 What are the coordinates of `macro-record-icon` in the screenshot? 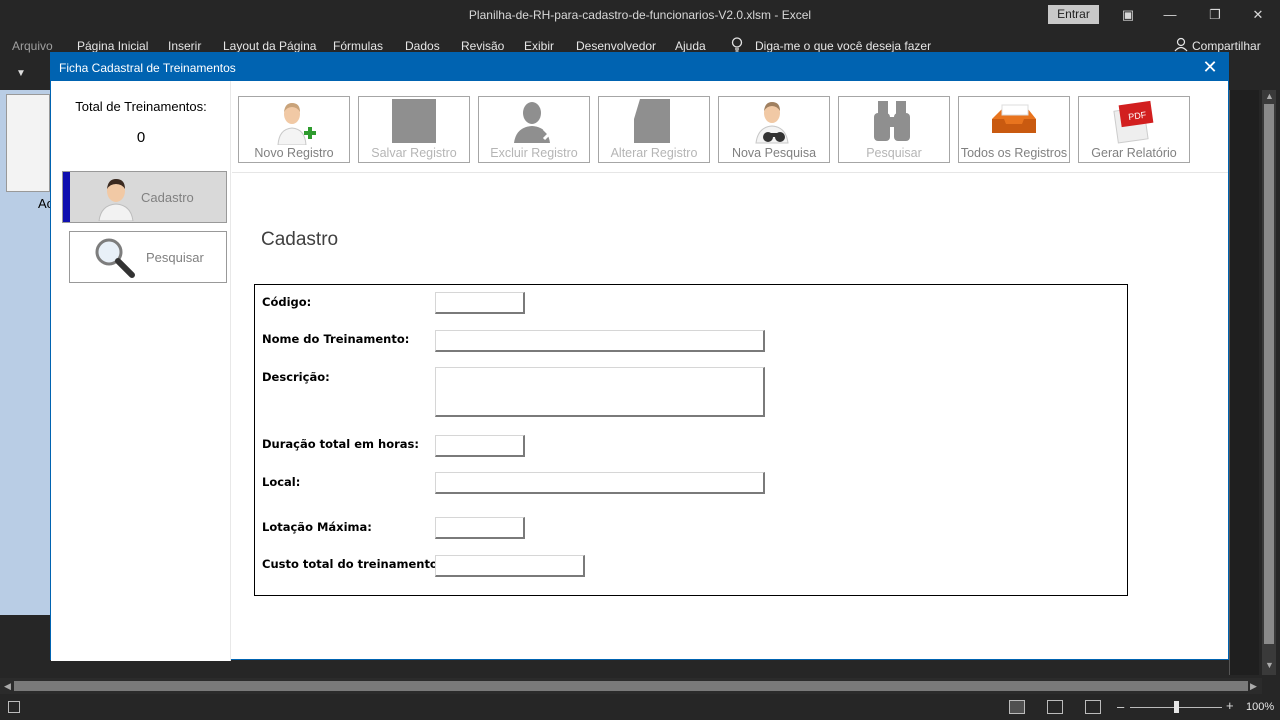 It's located at (14, 707).